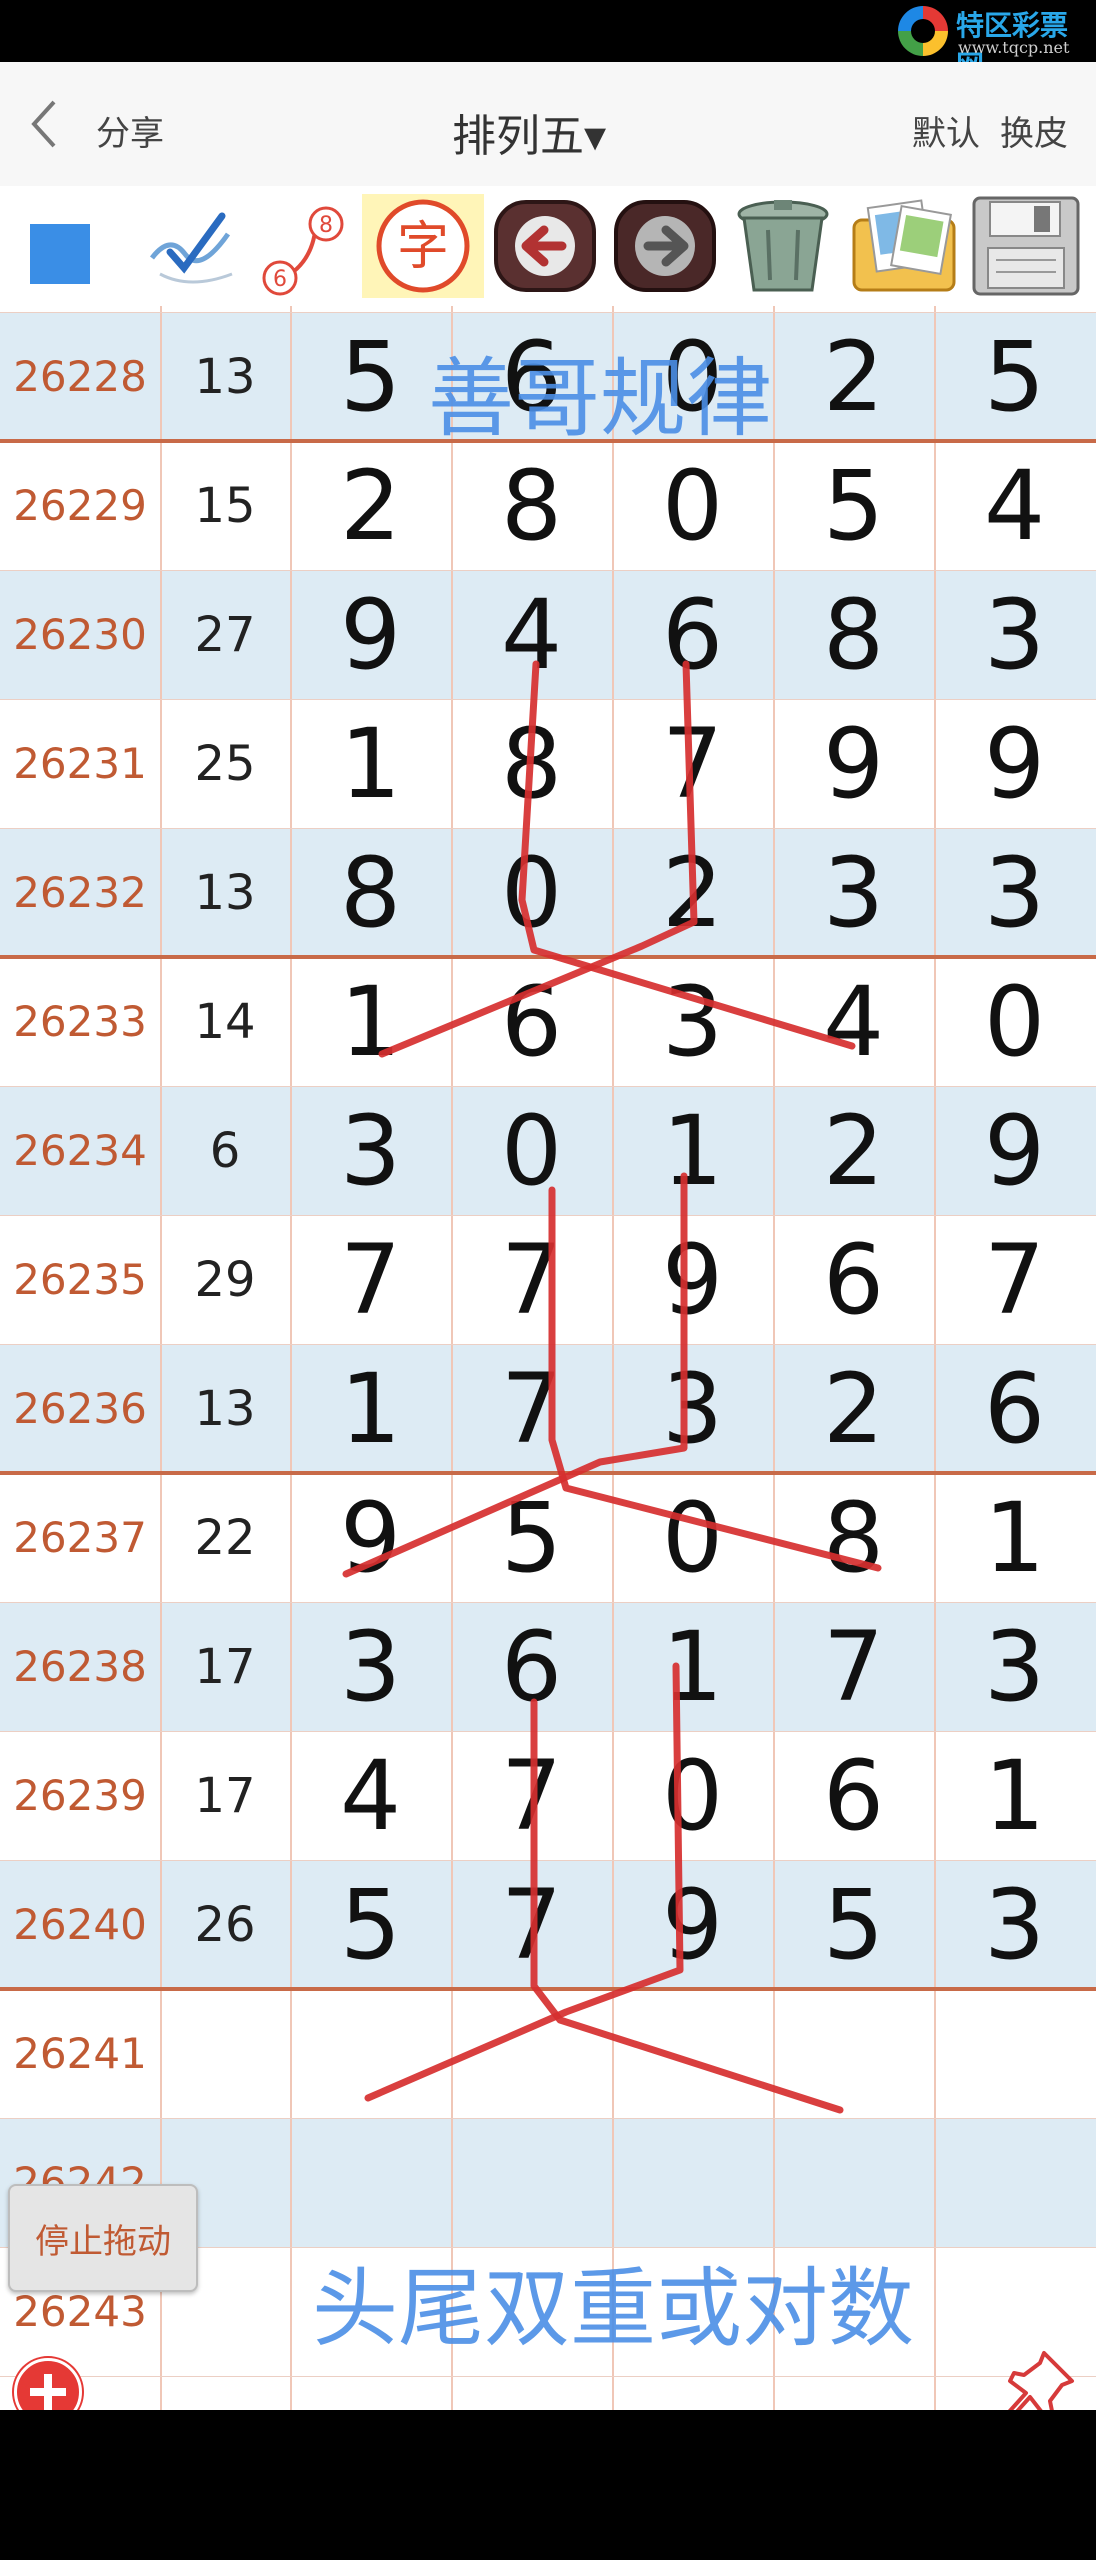 This screenshot has width=1096, height=2560. Describe the element at coordinates (548, 1279) in the screenshot. I see `table-row: 26235 29 7 7 9 6 7` at that location.